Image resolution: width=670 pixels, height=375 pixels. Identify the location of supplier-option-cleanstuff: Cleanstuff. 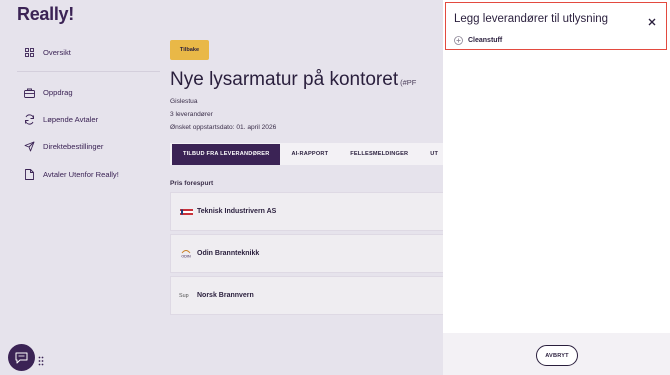
(478, 40).